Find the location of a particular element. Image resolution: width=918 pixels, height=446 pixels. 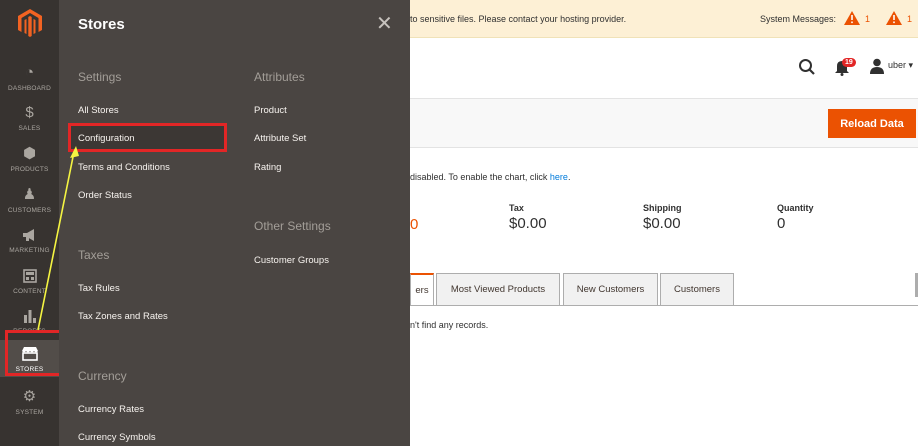

link-currency-rates: Currency Rates is located at coordinates (111, 409).